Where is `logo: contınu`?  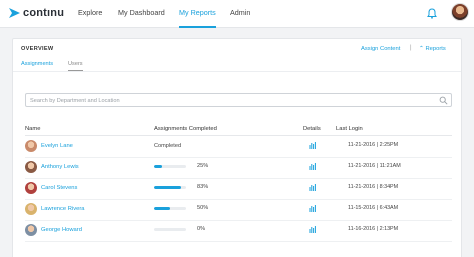
logo: contınu is located at coordinates (36, 13).